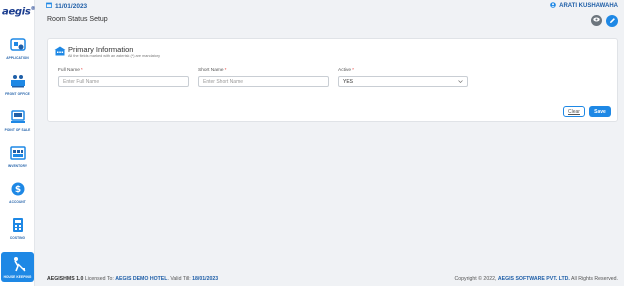 The image size is (624, 286). I want to click on card-title: Primary Information, so click(101, 49).